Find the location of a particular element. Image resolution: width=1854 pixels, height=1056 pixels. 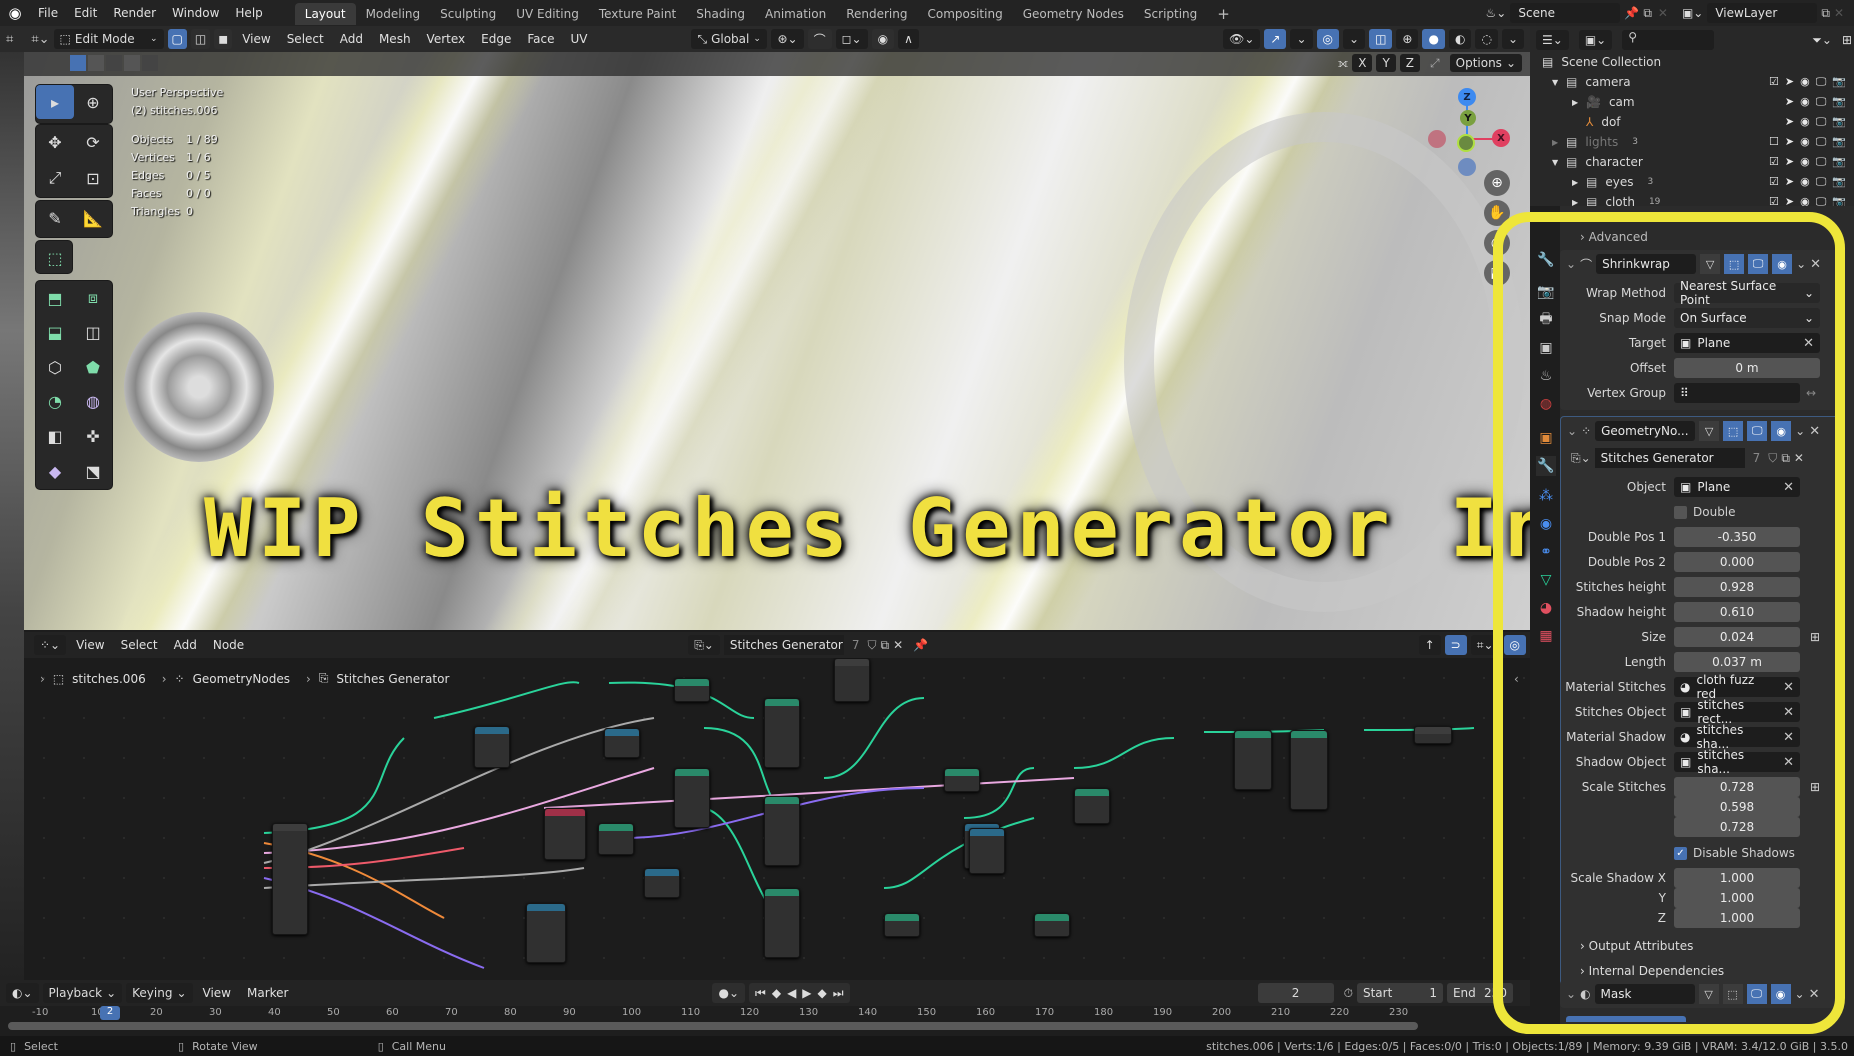

tab-compositing: Compositing is located at coordinates (964, 14).